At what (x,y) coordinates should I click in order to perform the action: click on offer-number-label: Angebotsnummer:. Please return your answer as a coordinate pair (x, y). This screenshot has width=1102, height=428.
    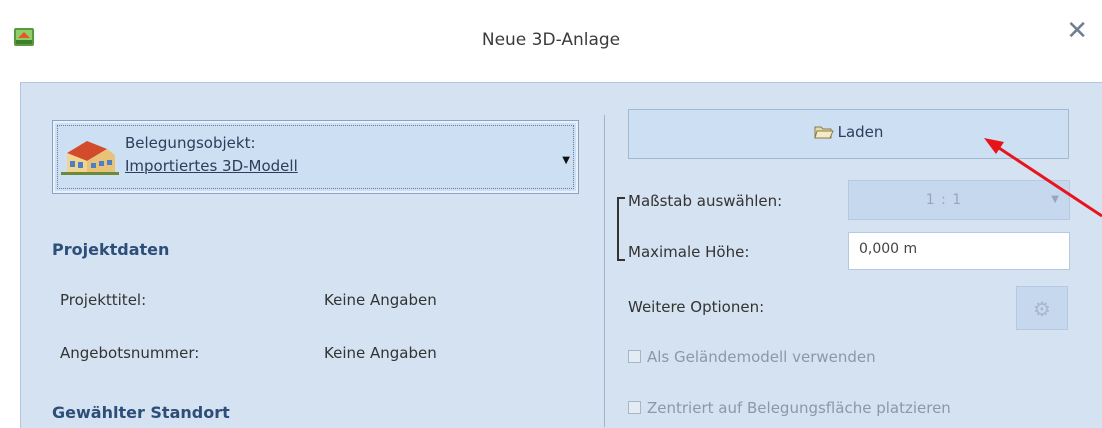
    Looking at the image, I should click on (130, 353).